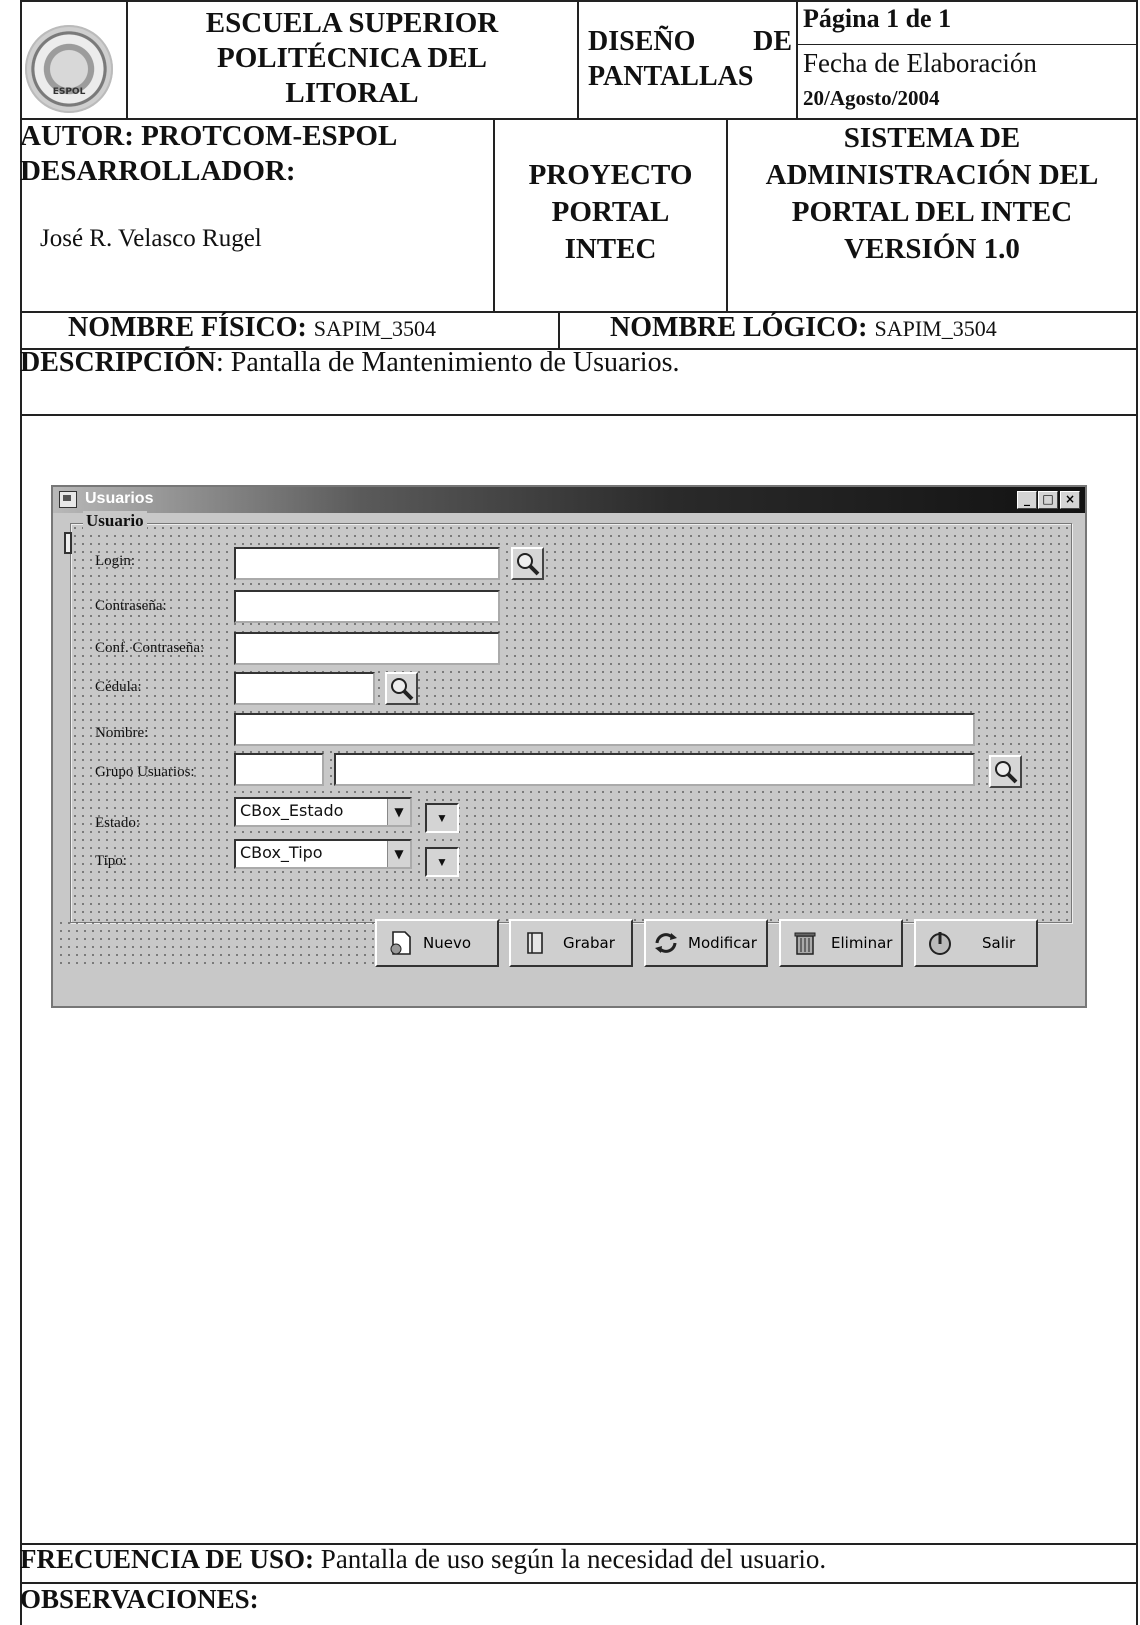 The width and height of the screenshot is (1140, 1625). What do you see at coordinates (1137, 812) in the screenshot?
I see `frame-right-line` at bounding box center [1137, 812].